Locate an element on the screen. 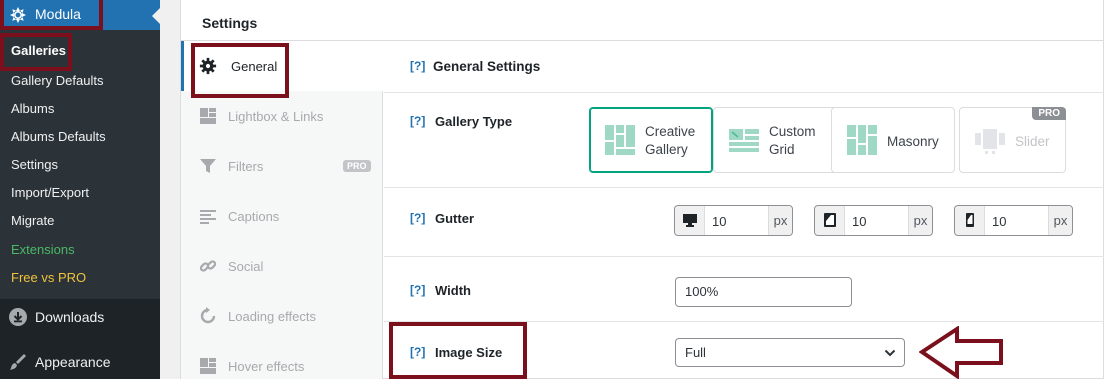  downloads-menu-item: Downloads is located at coordinates (80, 317).